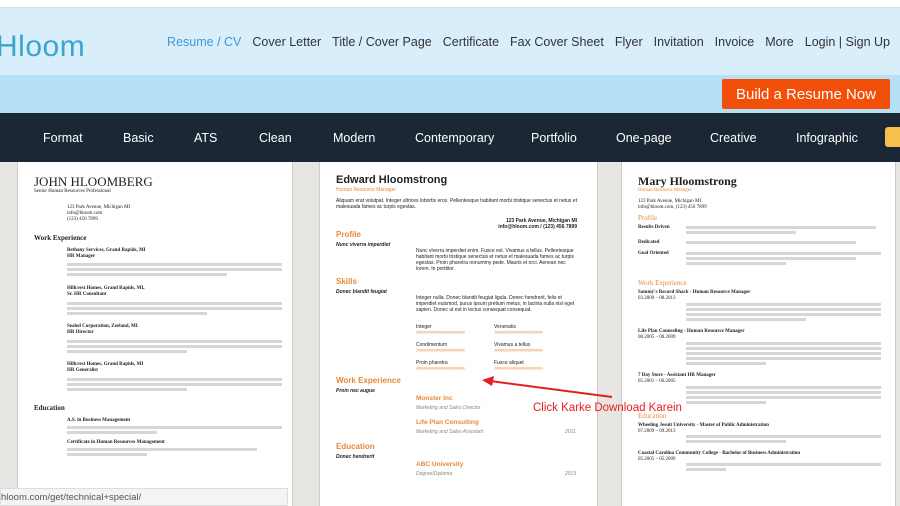 This screenshot has width=900, height=506. I want to click on job-dates: 05.2001 – 06.2005, so click(657, 381).